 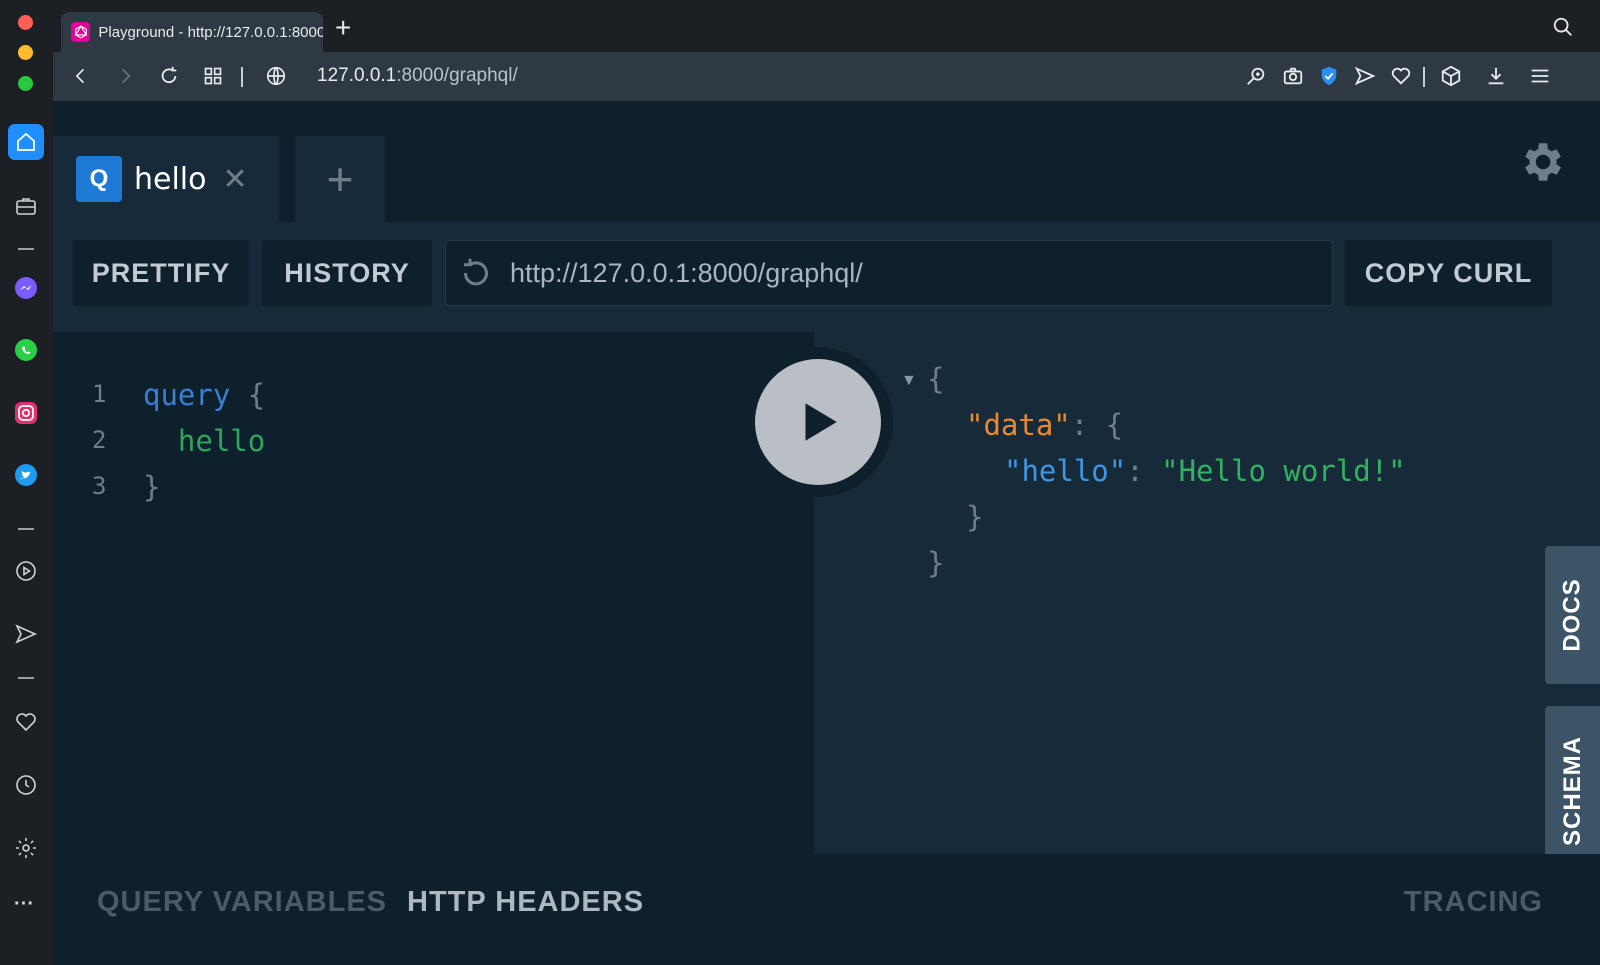 I want to click on zoom-search-icon, so click(x=1256, y=76).